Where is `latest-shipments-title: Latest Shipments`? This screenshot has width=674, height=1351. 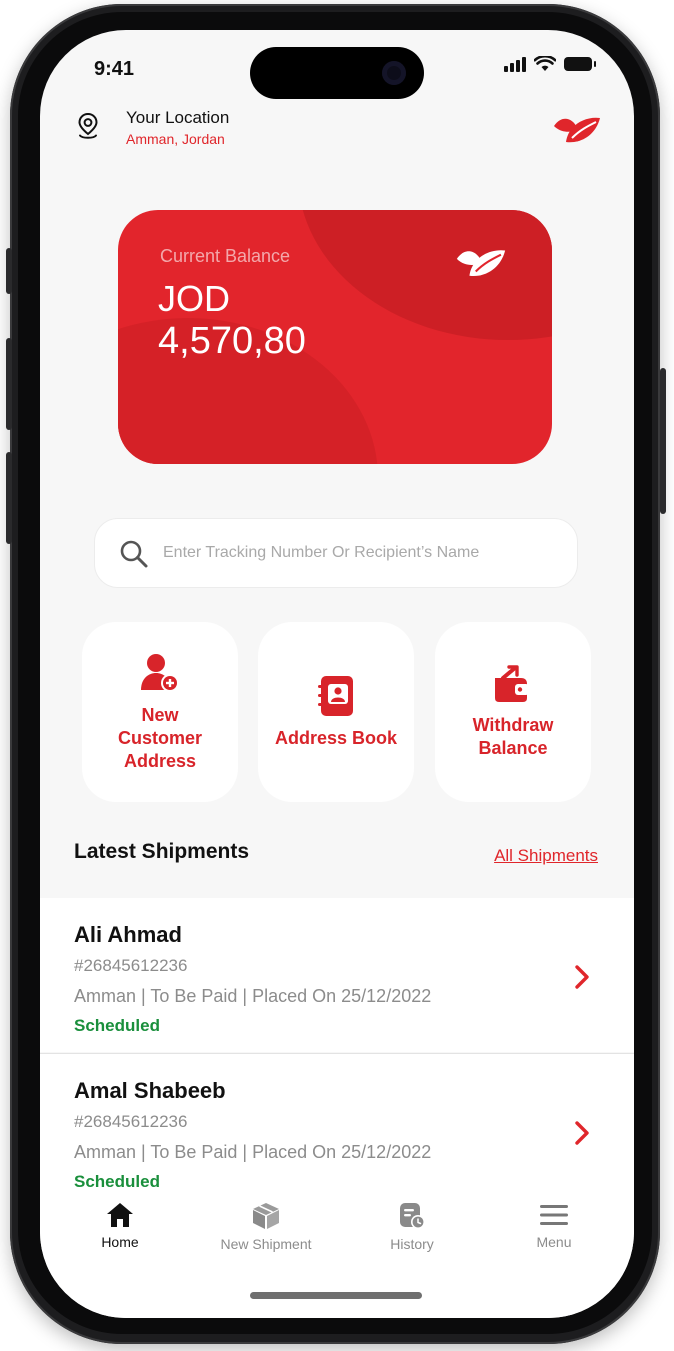
latest-shipments-title: Latest Shipments is located at coordinates (162, 851).